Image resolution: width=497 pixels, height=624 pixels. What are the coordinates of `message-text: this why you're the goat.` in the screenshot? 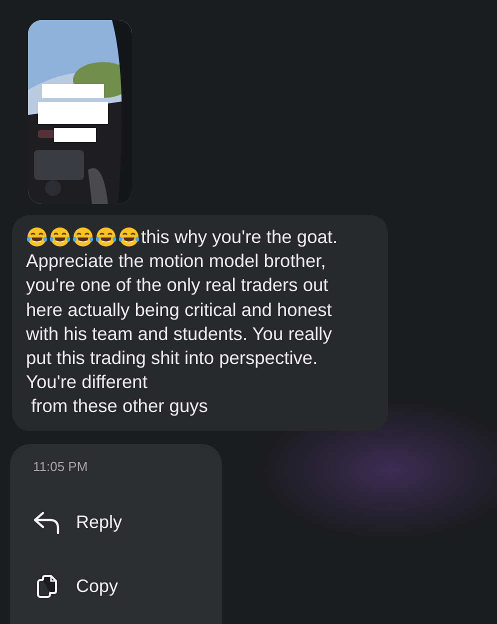 It's located at (239, 237).